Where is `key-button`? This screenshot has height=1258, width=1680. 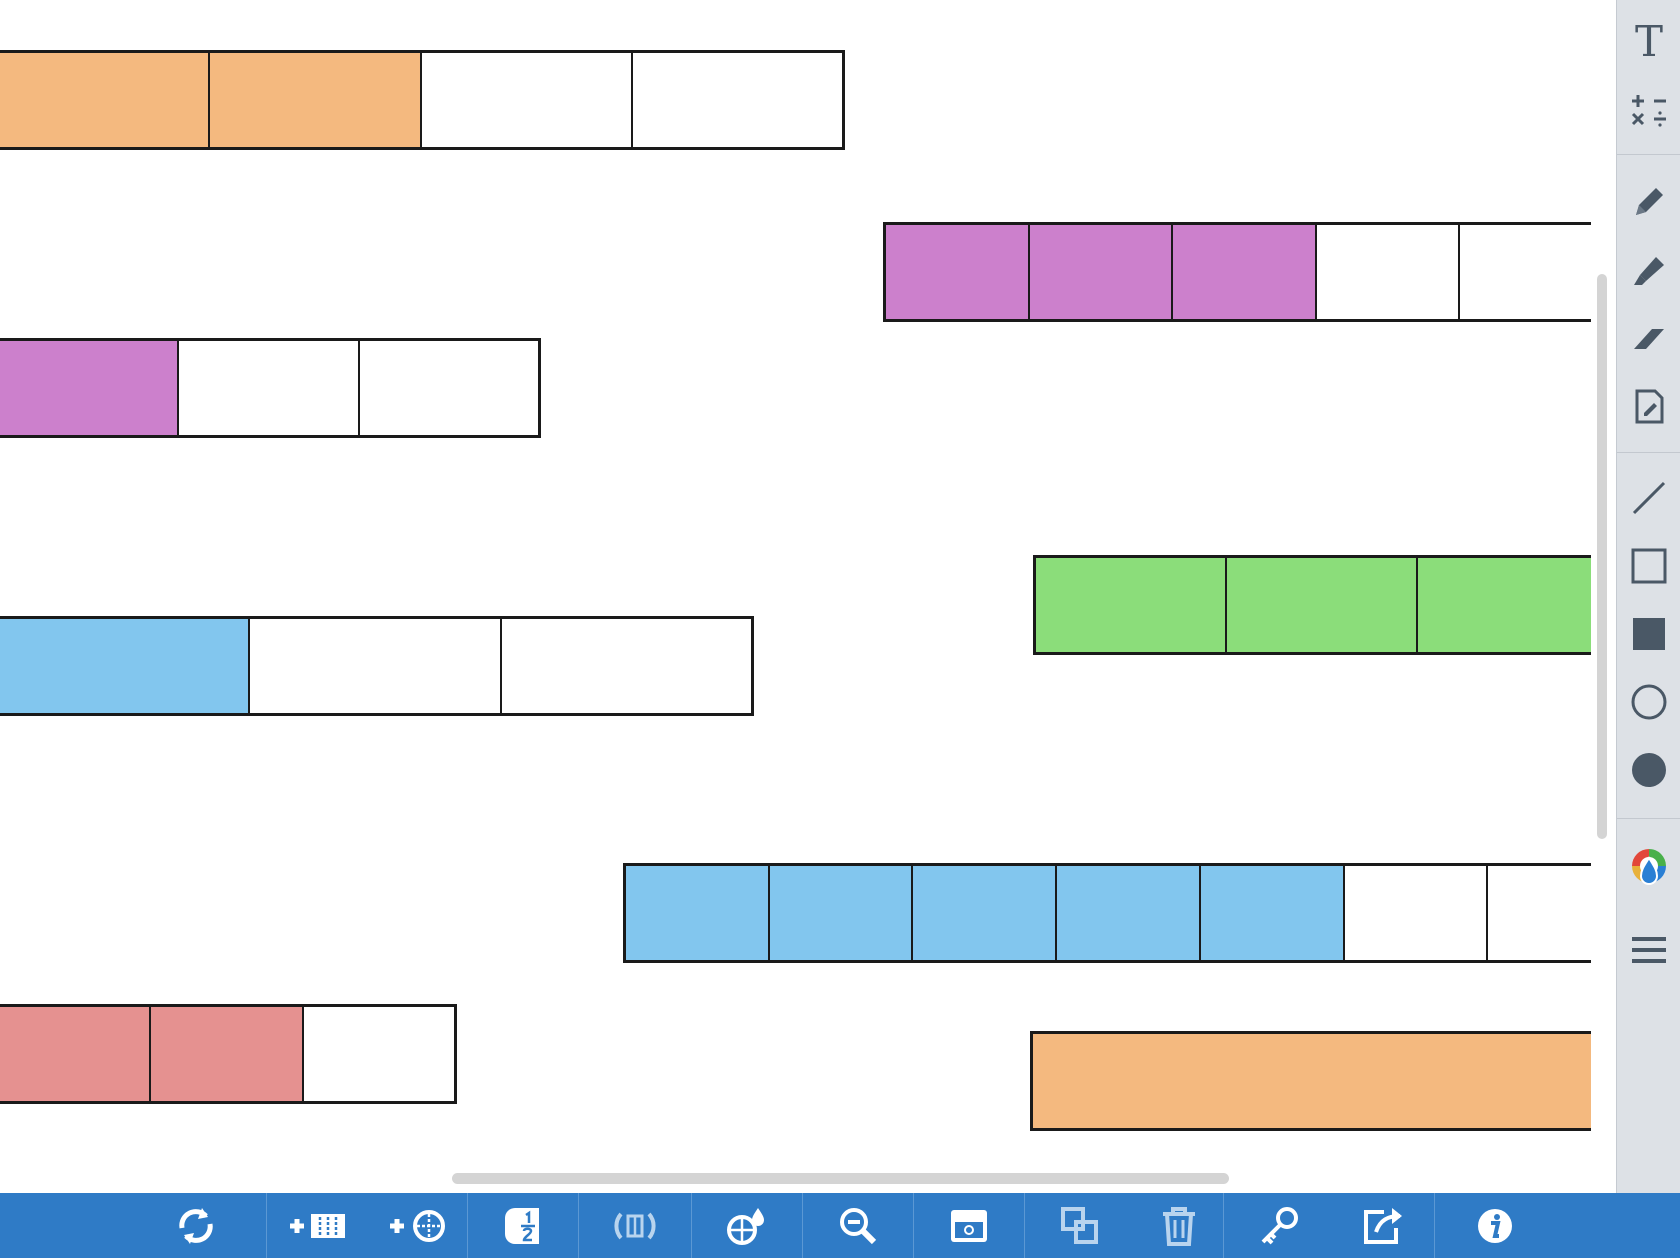 key-button is located at coordinates (1279, 1225).